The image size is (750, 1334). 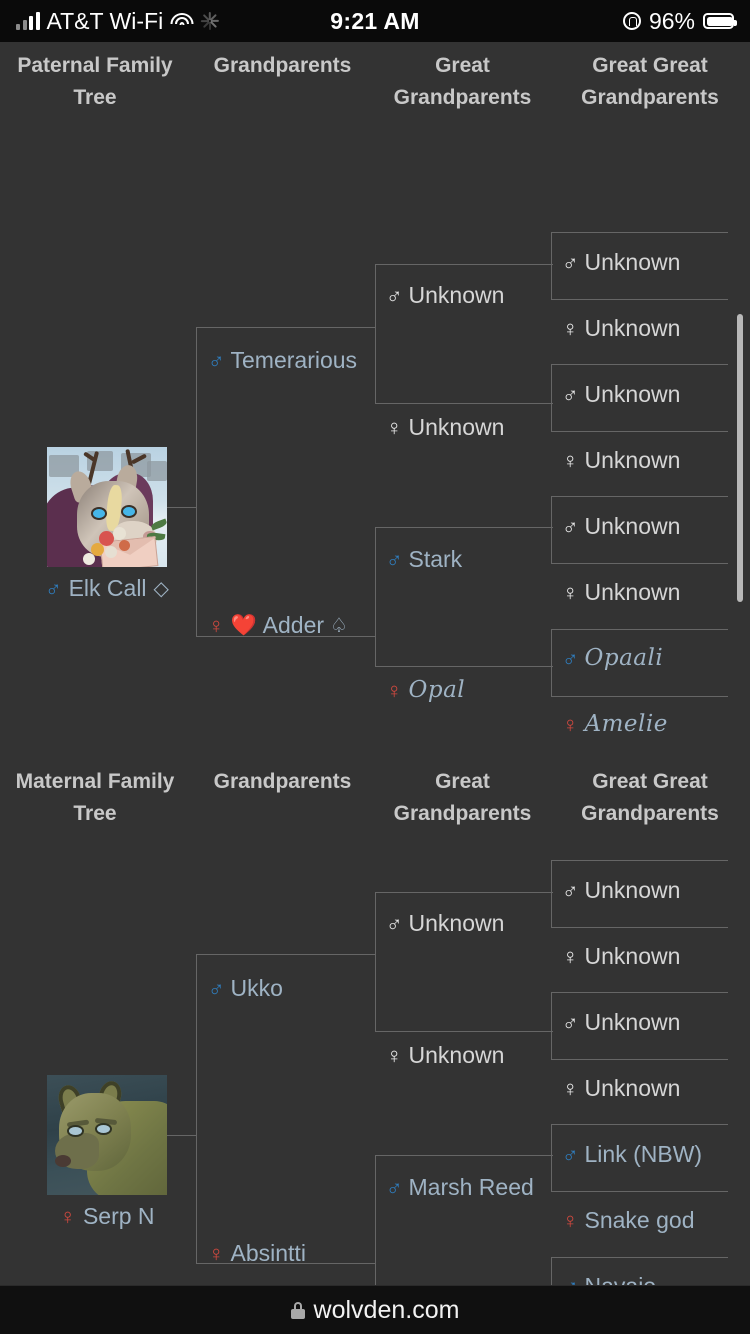 I want to click on node-name: Marsh Reed, so click(x=471, y=1187).